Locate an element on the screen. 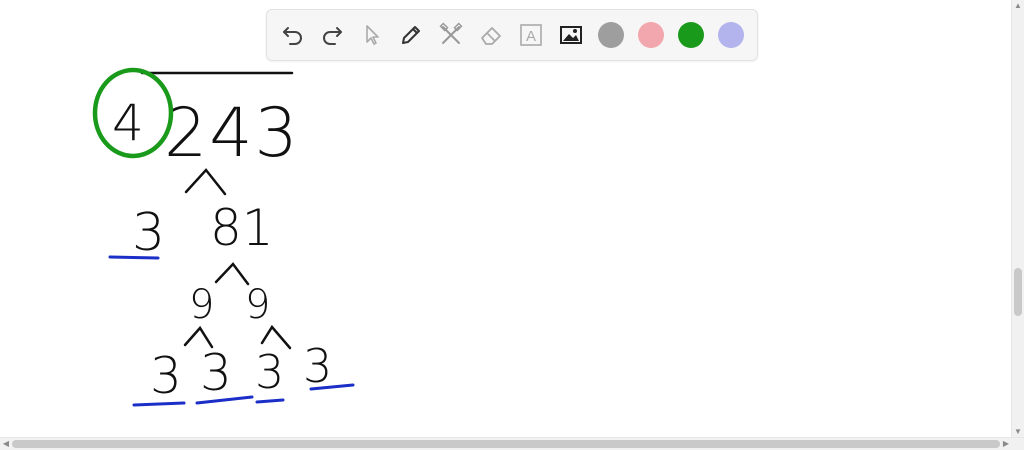 This screenshot has height=450, width=1024. color-swatch-gray is located at coordinates (611, 35).